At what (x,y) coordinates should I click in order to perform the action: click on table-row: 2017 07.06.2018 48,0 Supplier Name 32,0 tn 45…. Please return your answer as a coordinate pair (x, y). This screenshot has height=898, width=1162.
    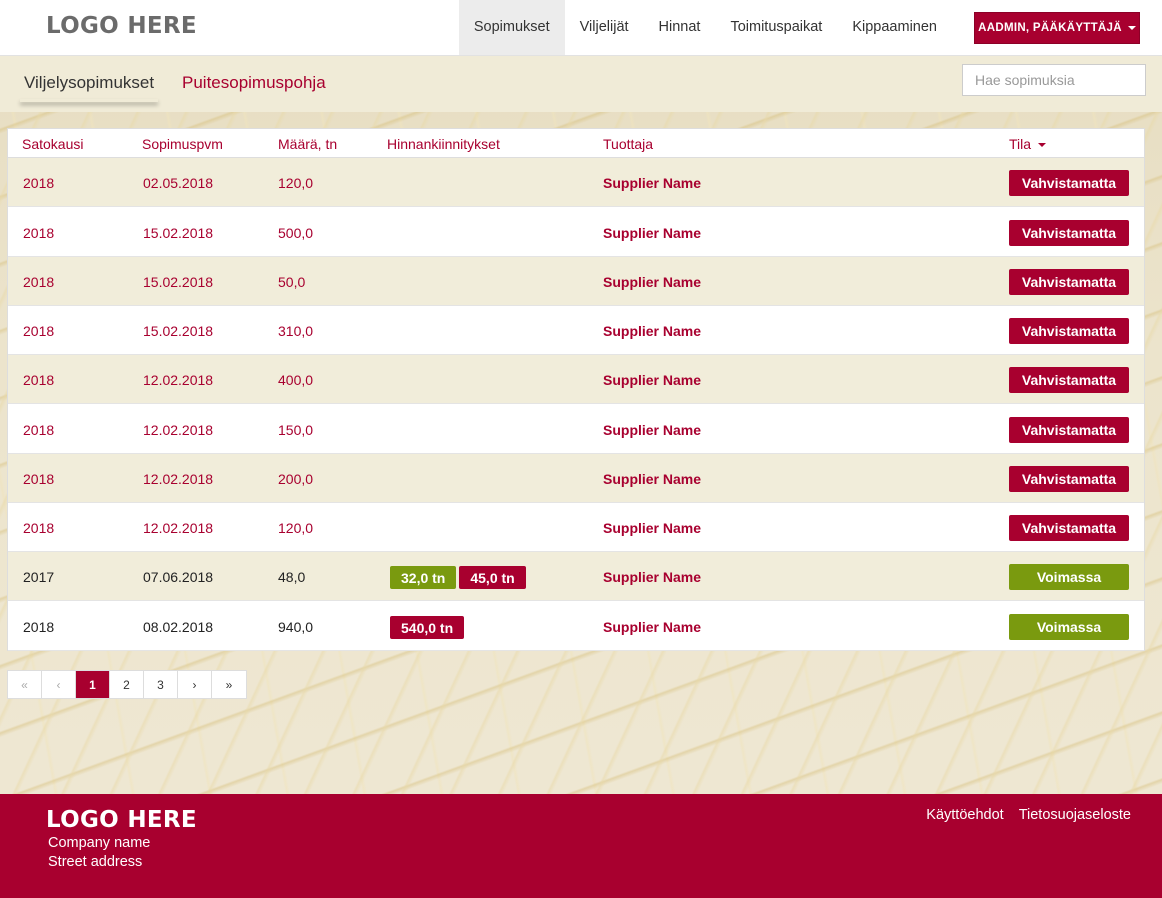
    Looking at the image, I should click on (576, 576).